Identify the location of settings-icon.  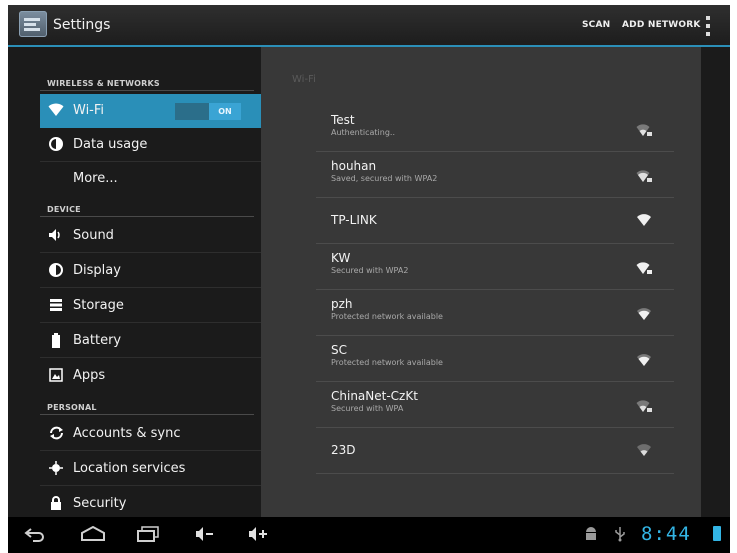
(33, 24).